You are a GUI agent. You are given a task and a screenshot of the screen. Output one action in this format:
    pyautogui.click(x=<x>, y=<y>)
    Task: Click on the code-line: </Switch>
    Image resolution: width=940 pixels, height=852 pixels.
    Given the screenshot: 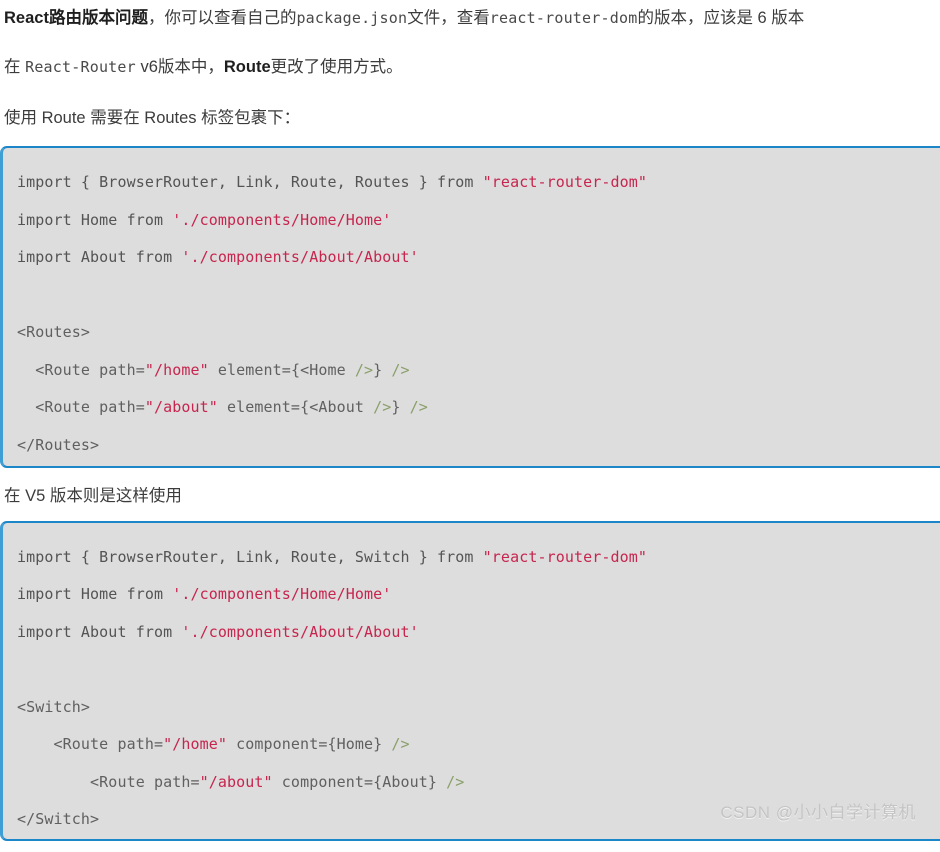 What is the action you would take?
    pyautogui.click(x=478, y=820)
    